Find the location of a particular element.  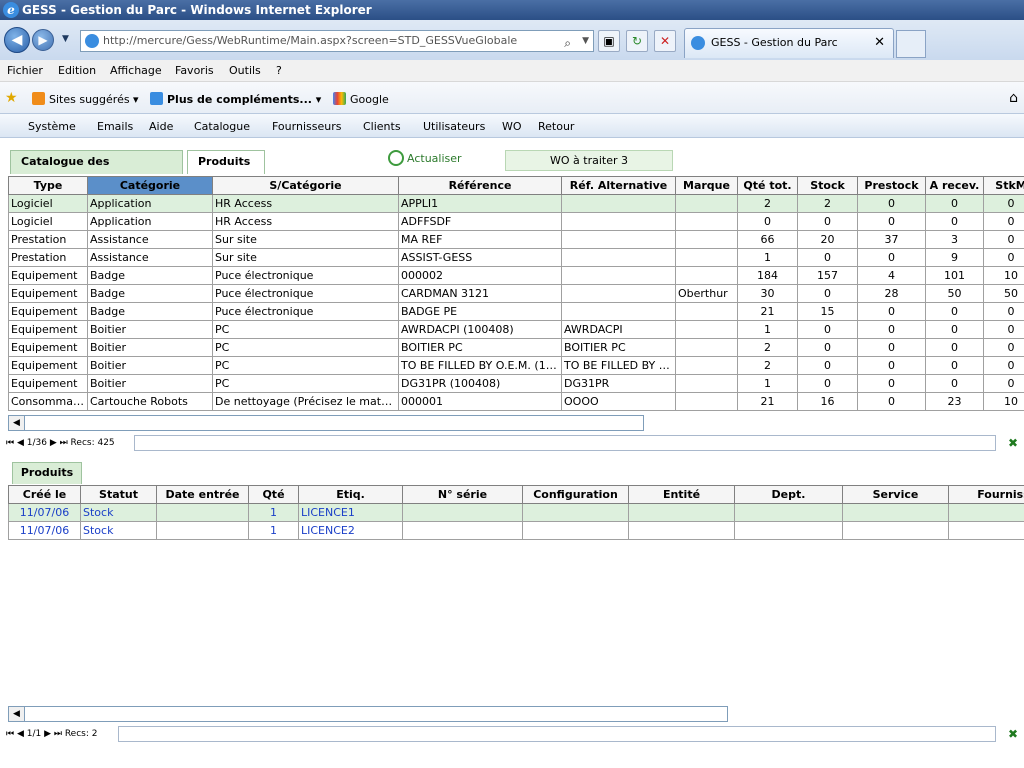

table-row: 11/07/06 Stock 1 LICENCE2 is located at coordinates (516, 530).